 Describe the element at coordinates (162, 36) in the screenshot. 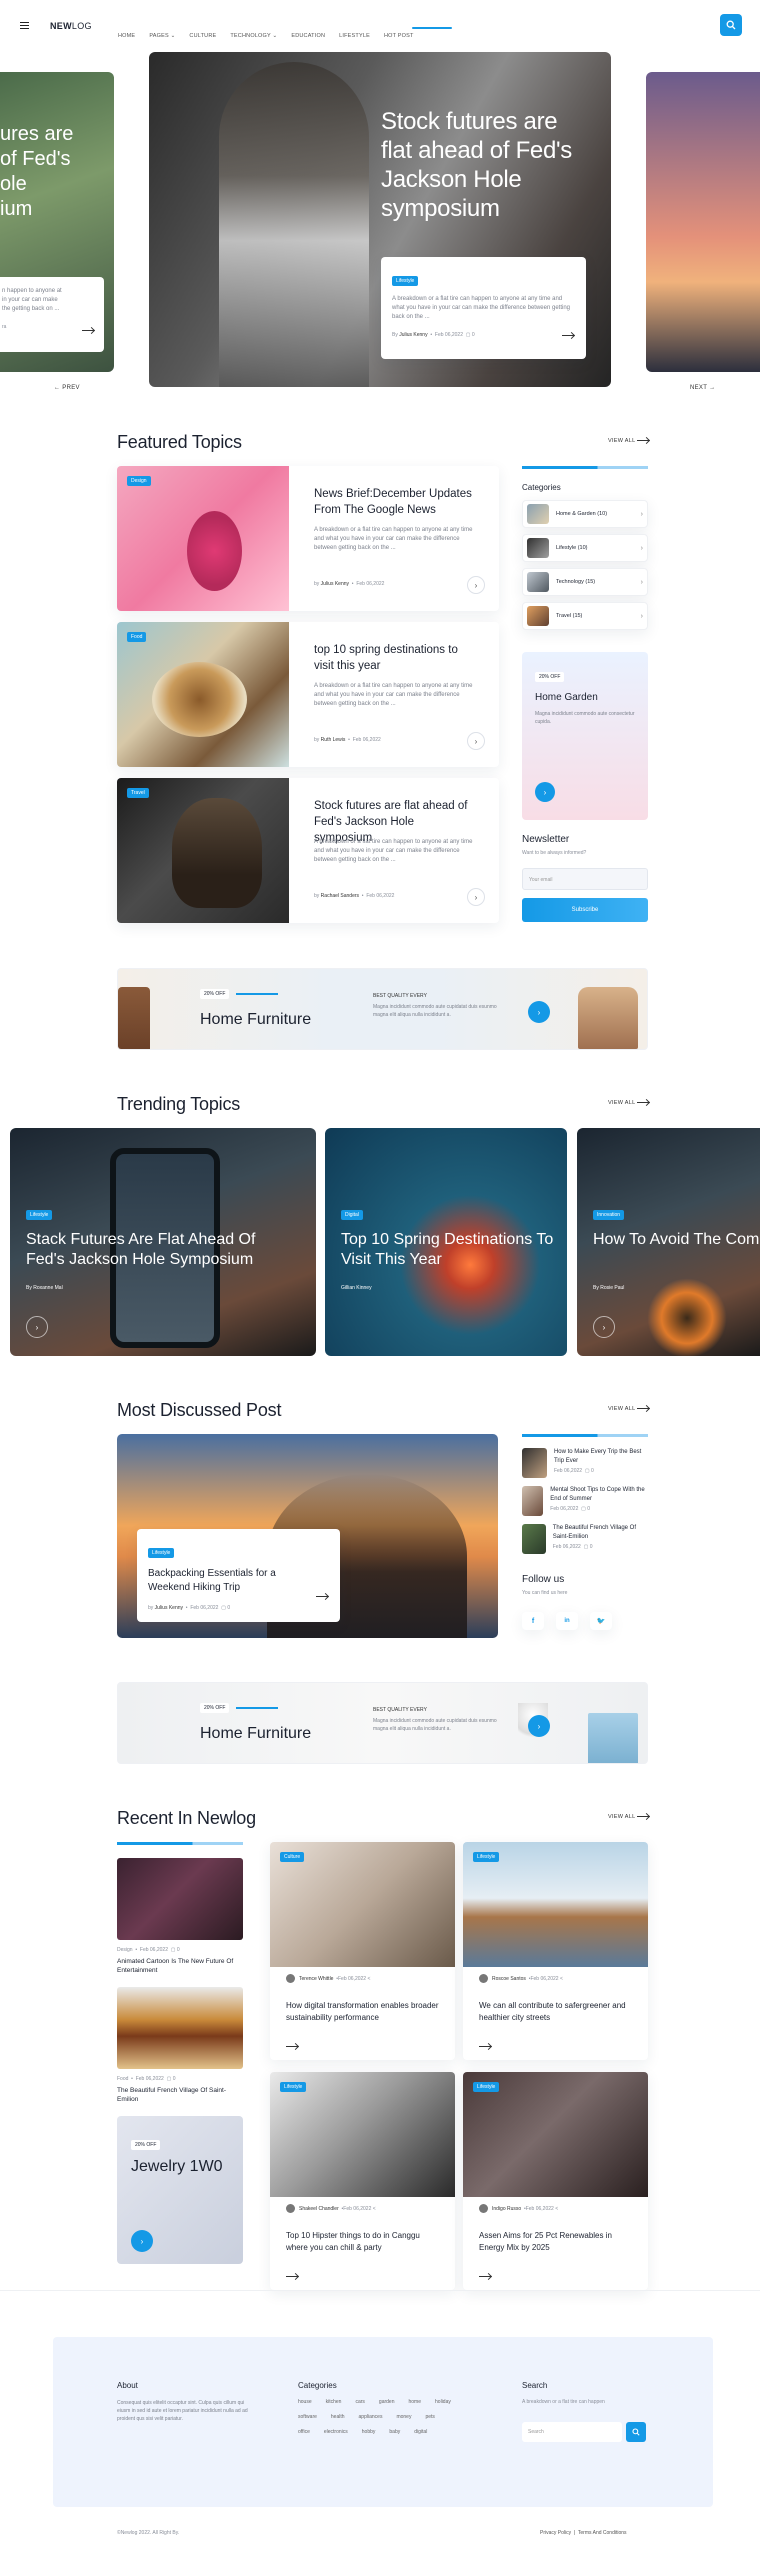

I see `nav-pages: PAGES ⌄` at that location.